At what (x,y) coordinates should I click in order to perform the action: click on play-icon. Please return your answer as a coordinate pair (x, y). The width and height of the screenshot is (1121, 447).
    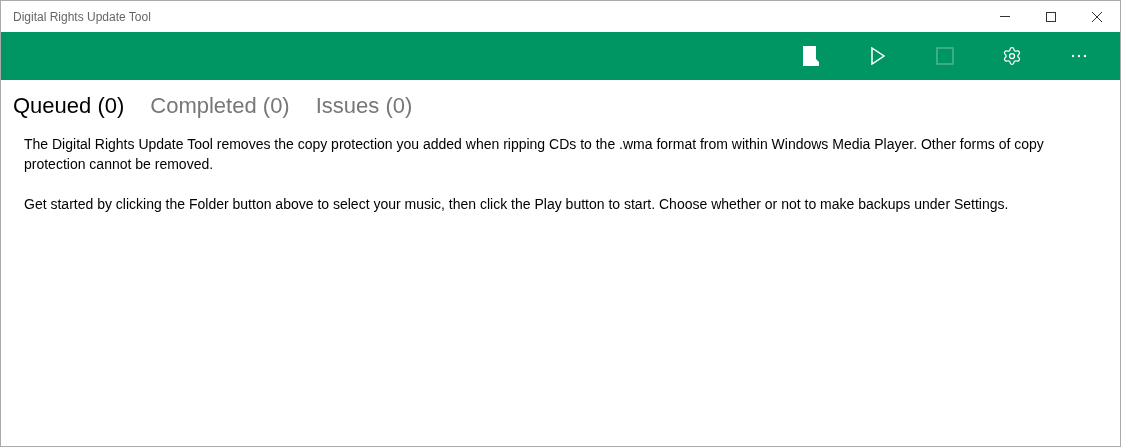
    Looking at the image, I should click on (877, 56).